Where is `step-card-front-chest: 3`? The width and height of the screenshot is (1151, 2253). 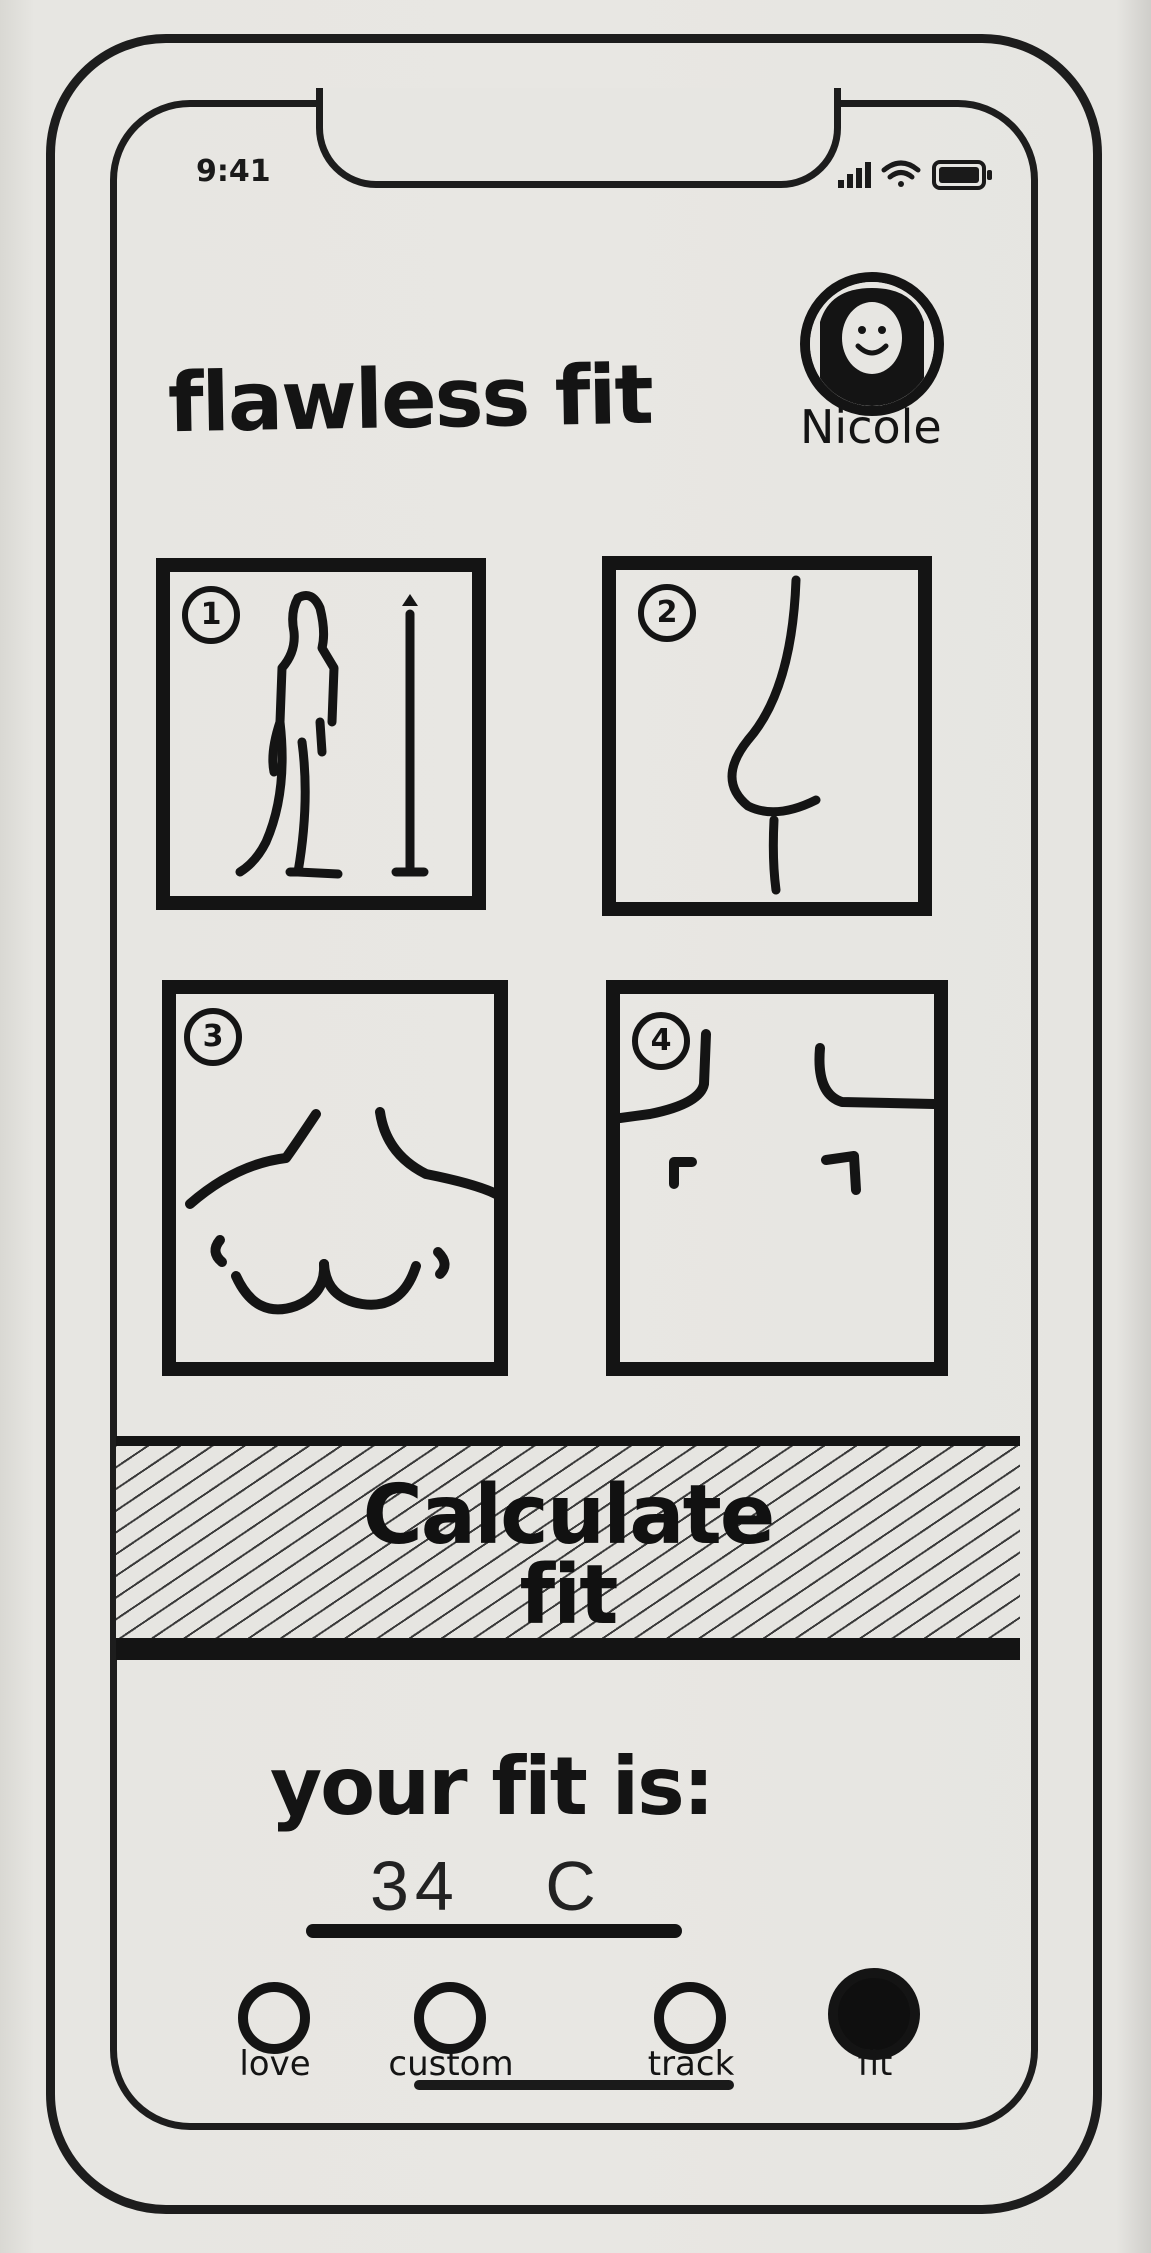
step-card-front-chest: 3 is located at coordinates (335, 1178).